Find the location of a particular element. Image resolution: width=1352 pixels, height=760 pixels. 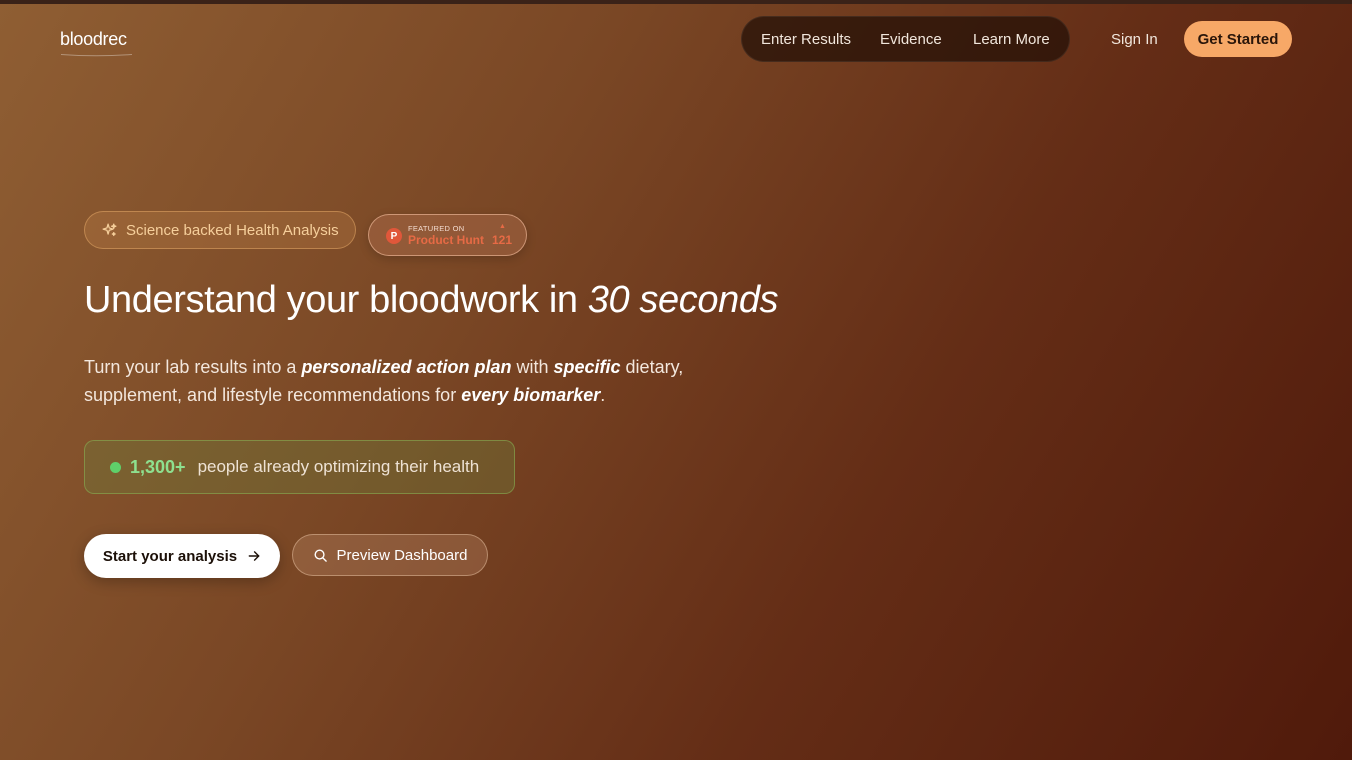

subtitle-text-4: . is located at coordinates (603, 395).